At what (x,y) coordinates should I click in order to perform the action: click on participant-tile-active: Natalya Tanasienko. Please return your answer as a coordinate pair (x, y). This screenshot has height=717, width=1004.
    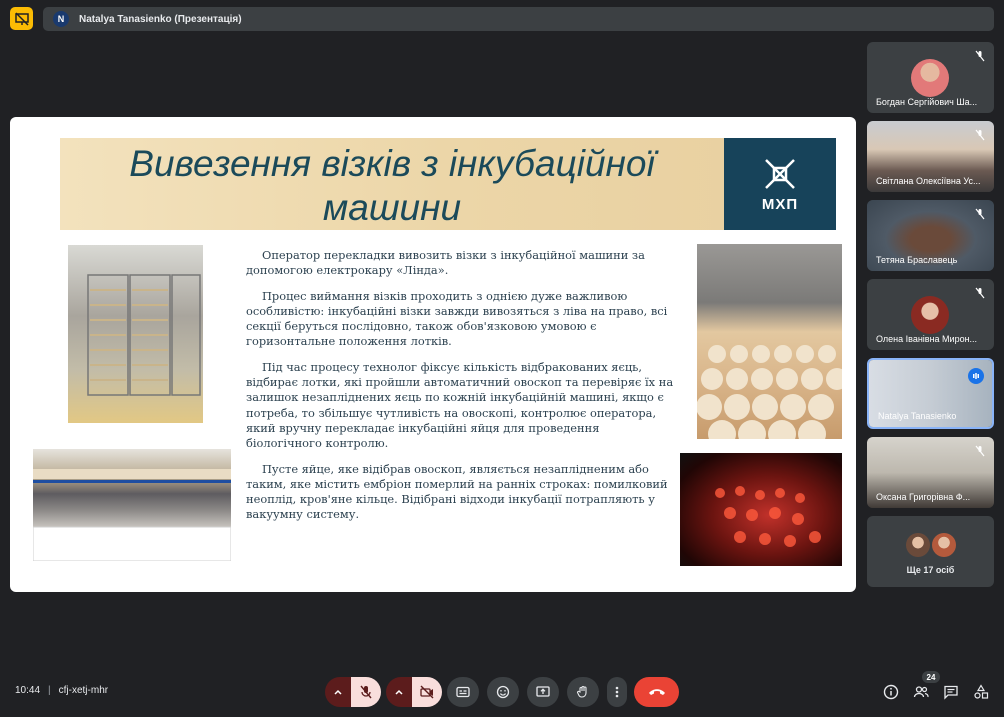
    Looking at the image, I should click on (930, 393).